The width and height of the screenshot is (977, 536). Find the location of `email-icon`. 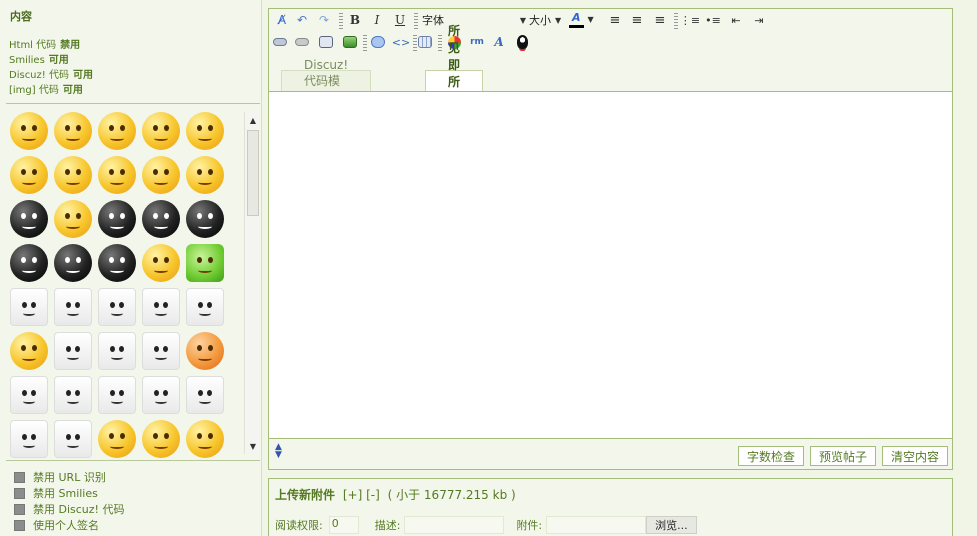

email-icon is located at coordinates (326, 42).